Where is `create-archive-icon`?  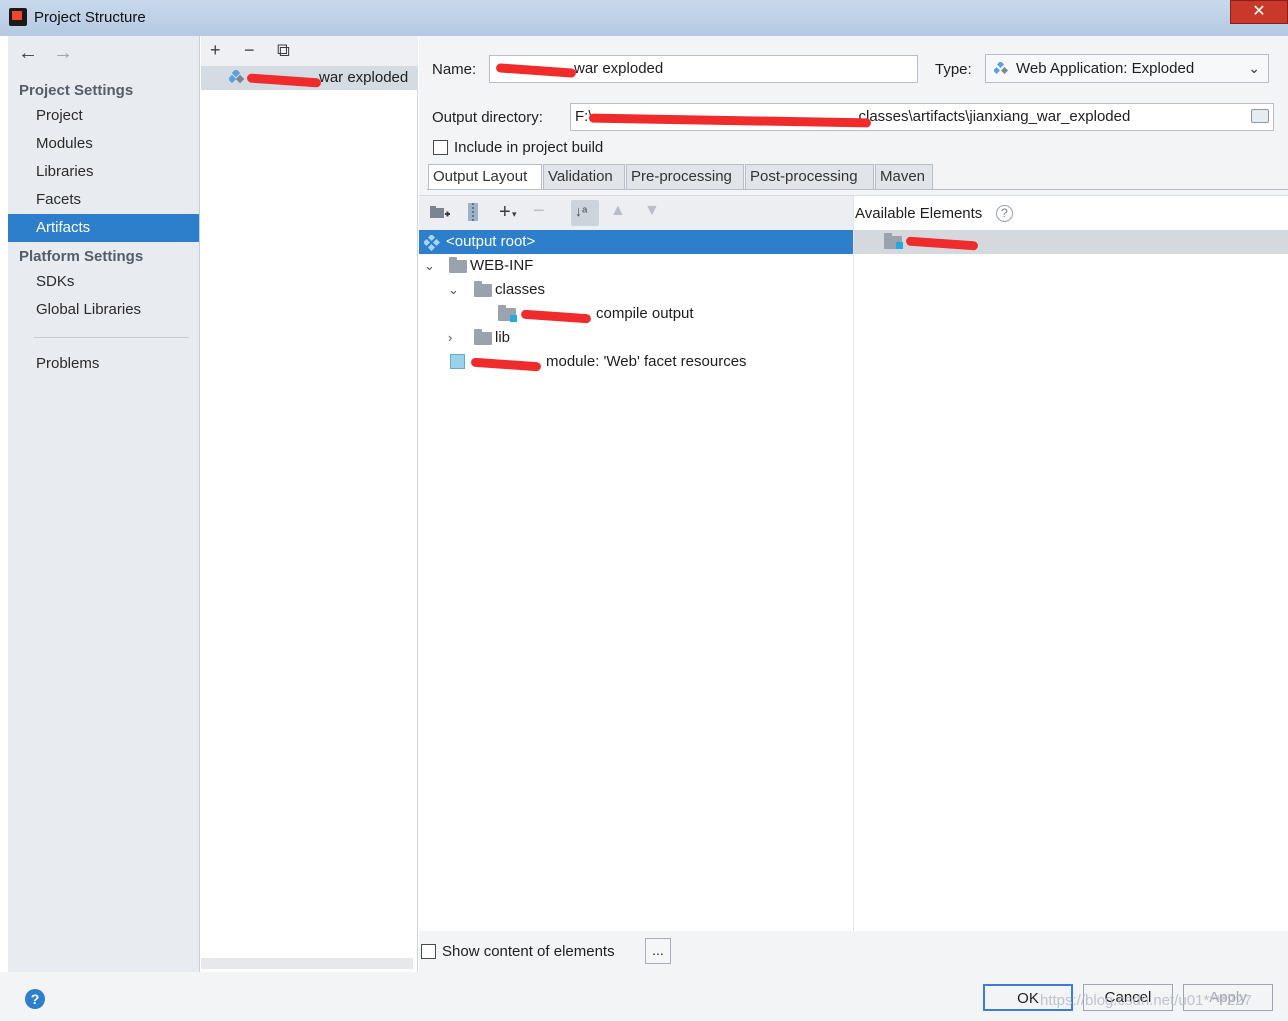 create-archive-icon is located at coordinates (473, 212).